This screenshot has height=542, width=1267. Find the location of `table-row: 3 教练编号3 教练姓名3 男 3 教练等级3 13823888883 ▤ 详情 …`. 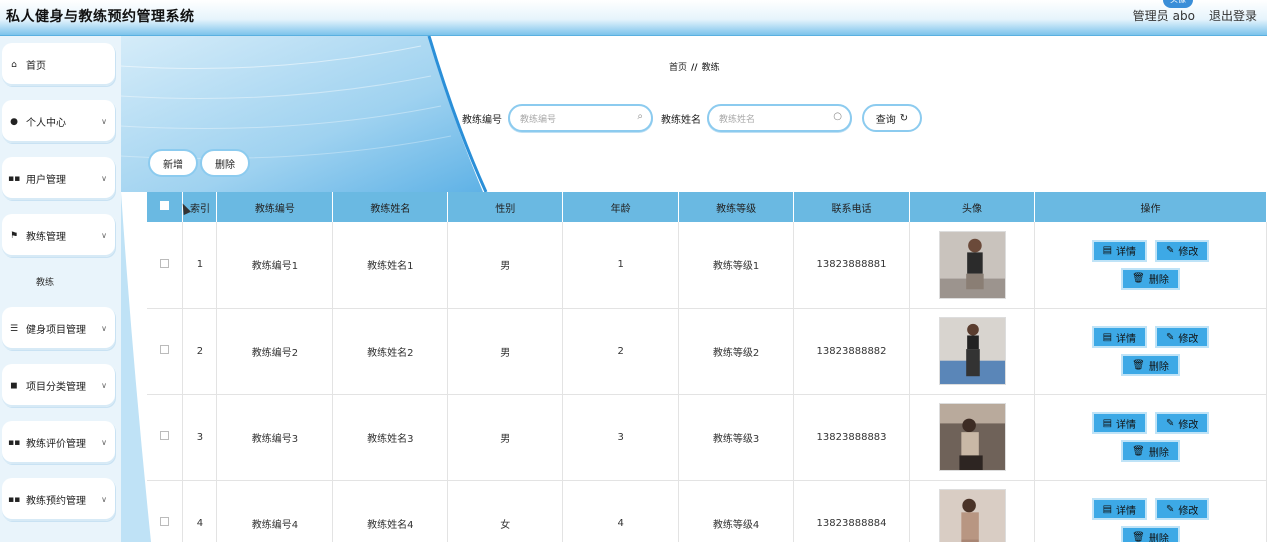

table-row: 3 教练编号3 教练姓名3 男 3 教练等级3 13823888883 ▤ 详情 … is located at coordinates (707, 437).